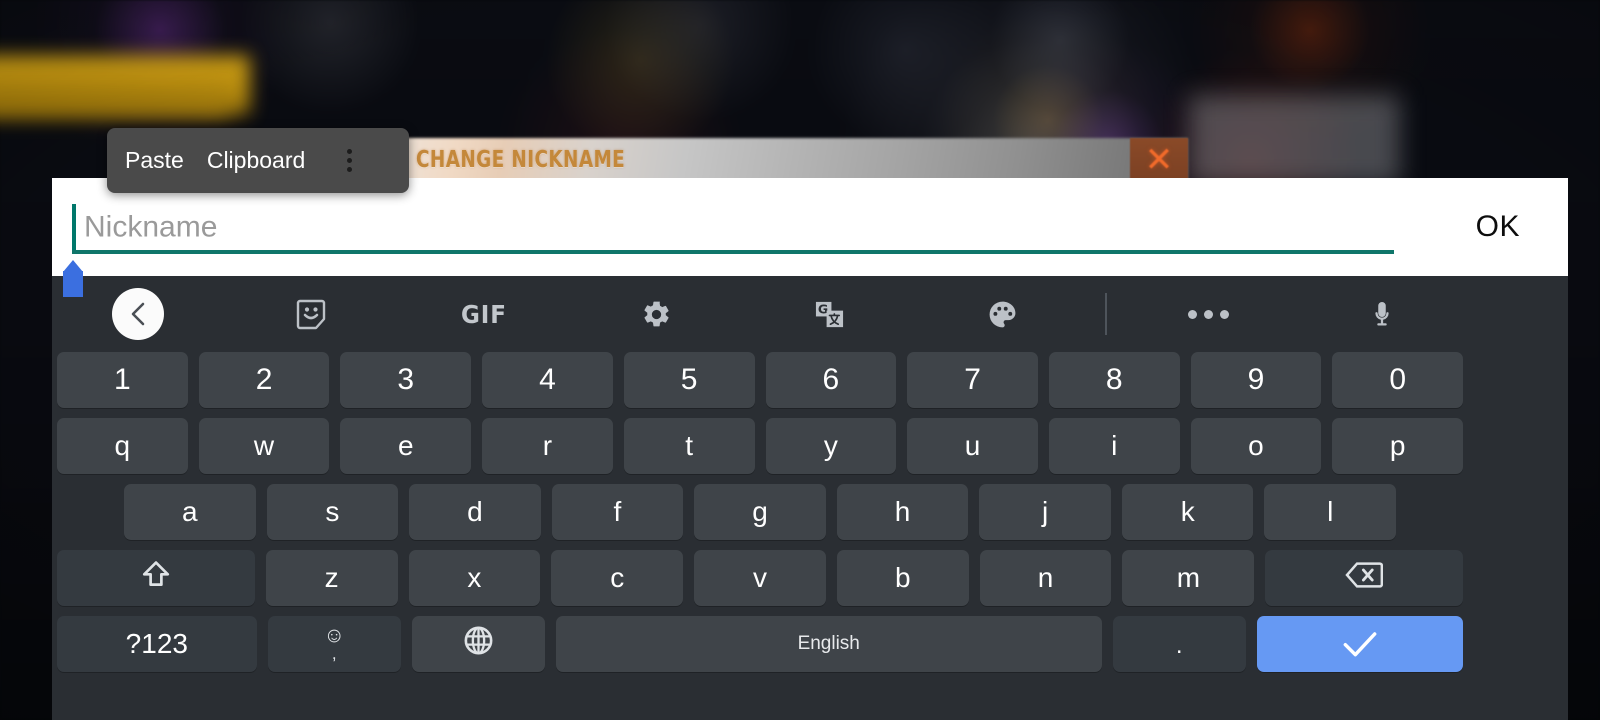 This screenshot has height=720, width=1600. I want to click on nickname-placeholder: Nickname, so click(151, 227).